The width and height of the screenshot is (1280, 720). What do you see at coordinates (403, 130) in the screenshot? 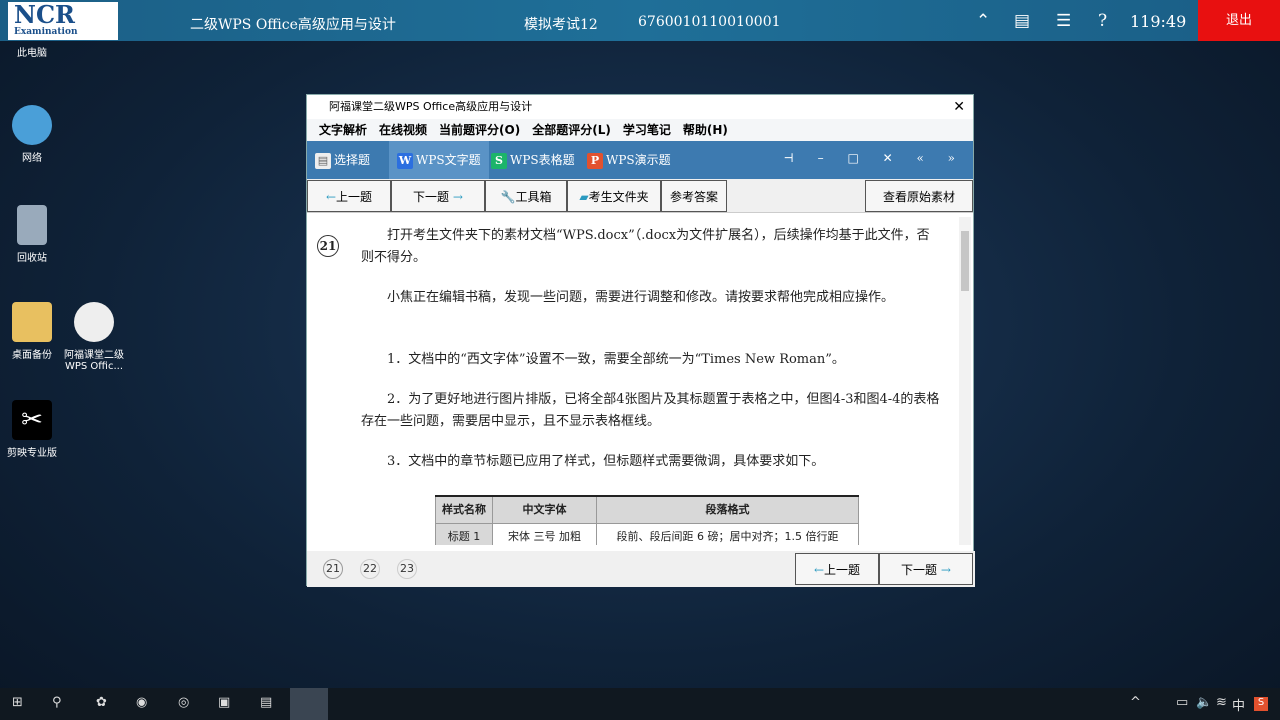
I see `menu-online-video: 在线视频` at bounding box center [403, 130].